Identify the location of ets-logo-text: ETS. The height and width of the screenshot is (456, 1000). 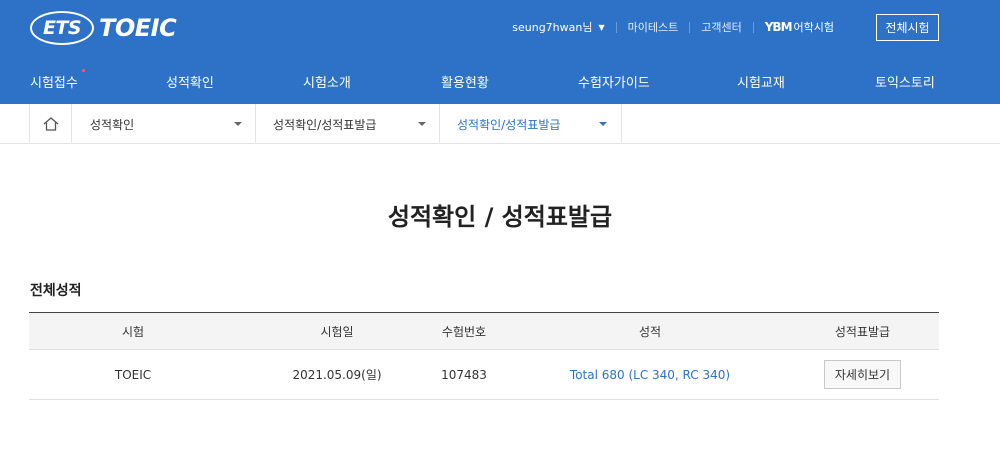
(62, 28).